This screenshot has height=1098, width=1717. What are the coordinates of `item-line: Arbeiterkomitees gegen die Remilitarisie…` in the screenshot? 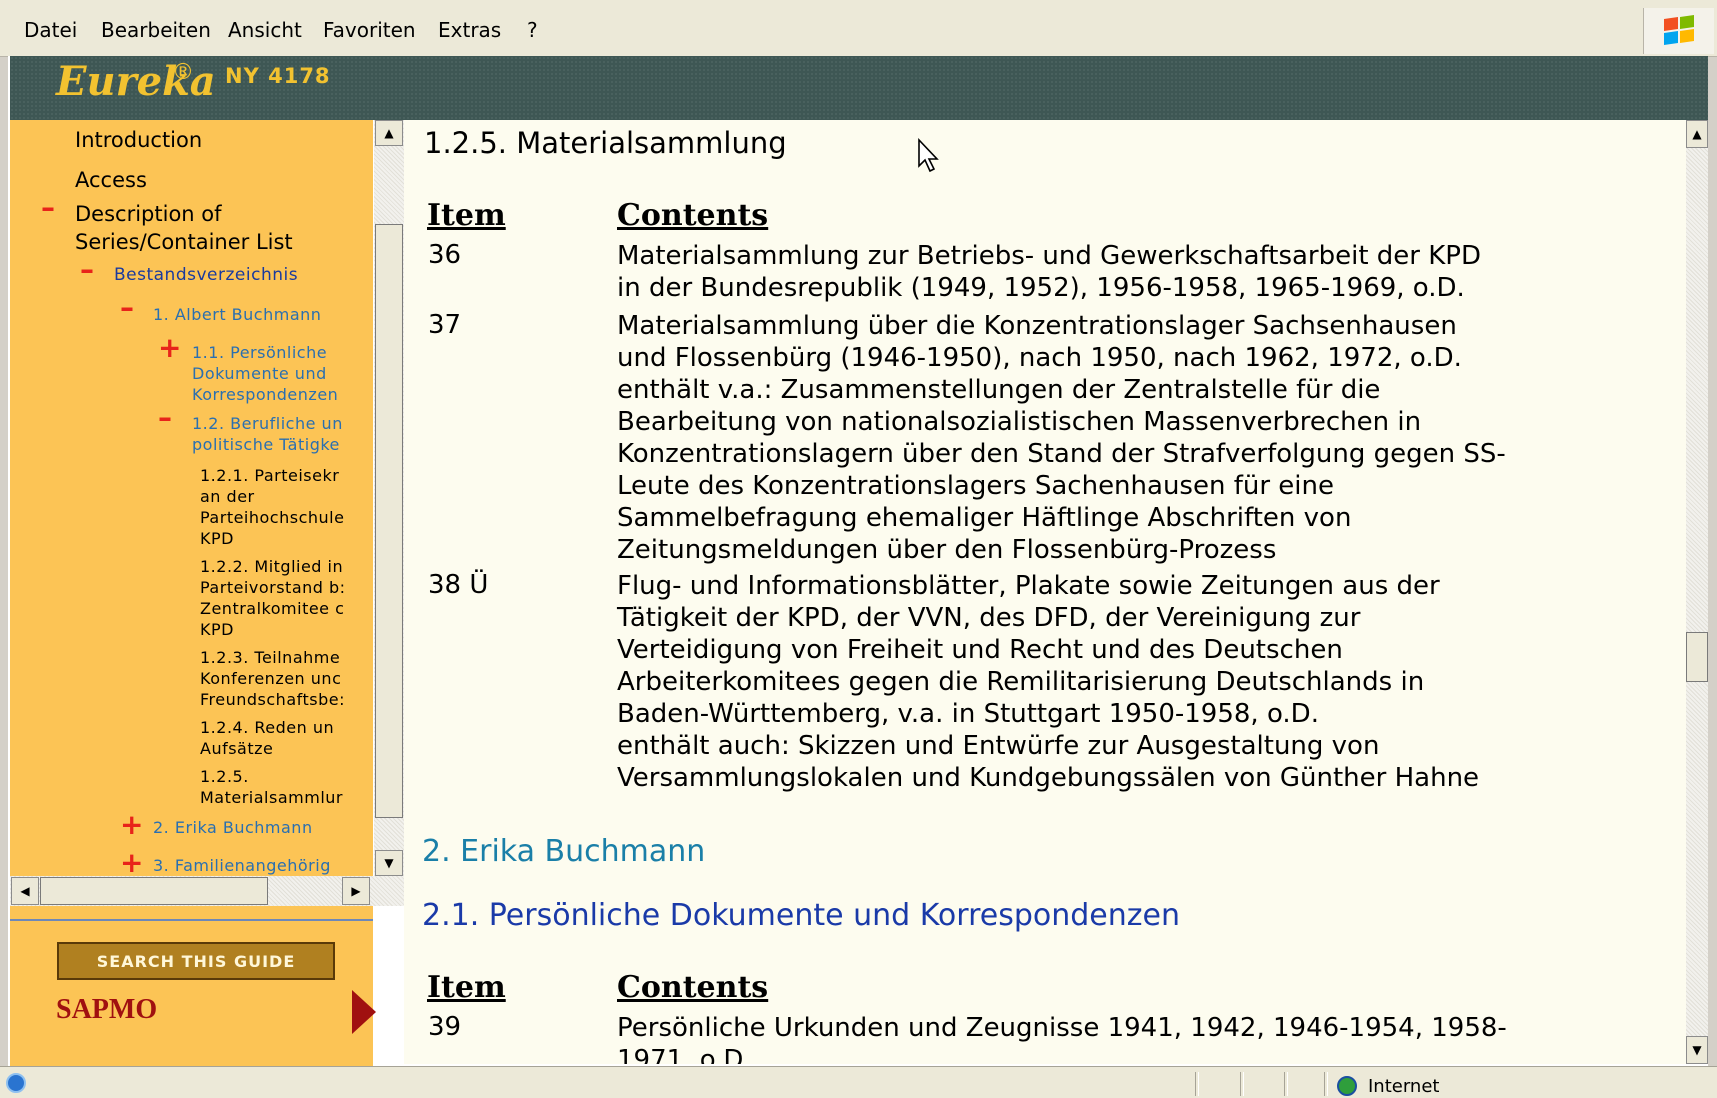 It's located at (1021, 682).